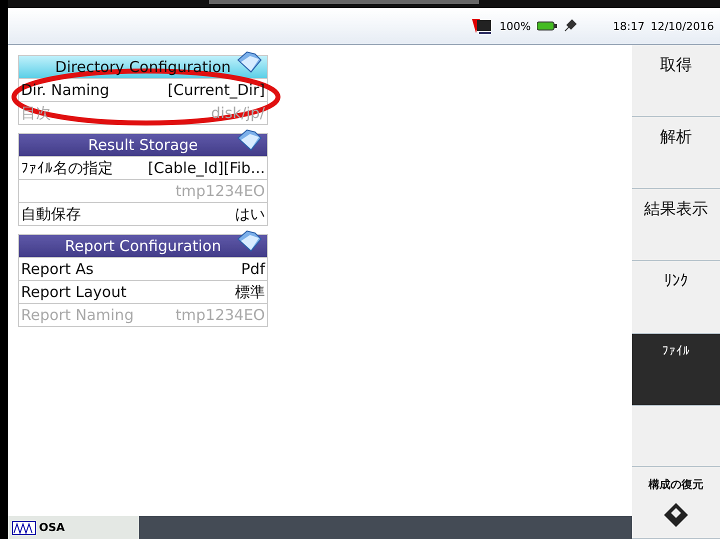 Image resolution: width=720 pixels, height=539 pixels. Describe the element at coordinates (682, 26) in the screenshot. I see `date: 12/10/2016` at that location.